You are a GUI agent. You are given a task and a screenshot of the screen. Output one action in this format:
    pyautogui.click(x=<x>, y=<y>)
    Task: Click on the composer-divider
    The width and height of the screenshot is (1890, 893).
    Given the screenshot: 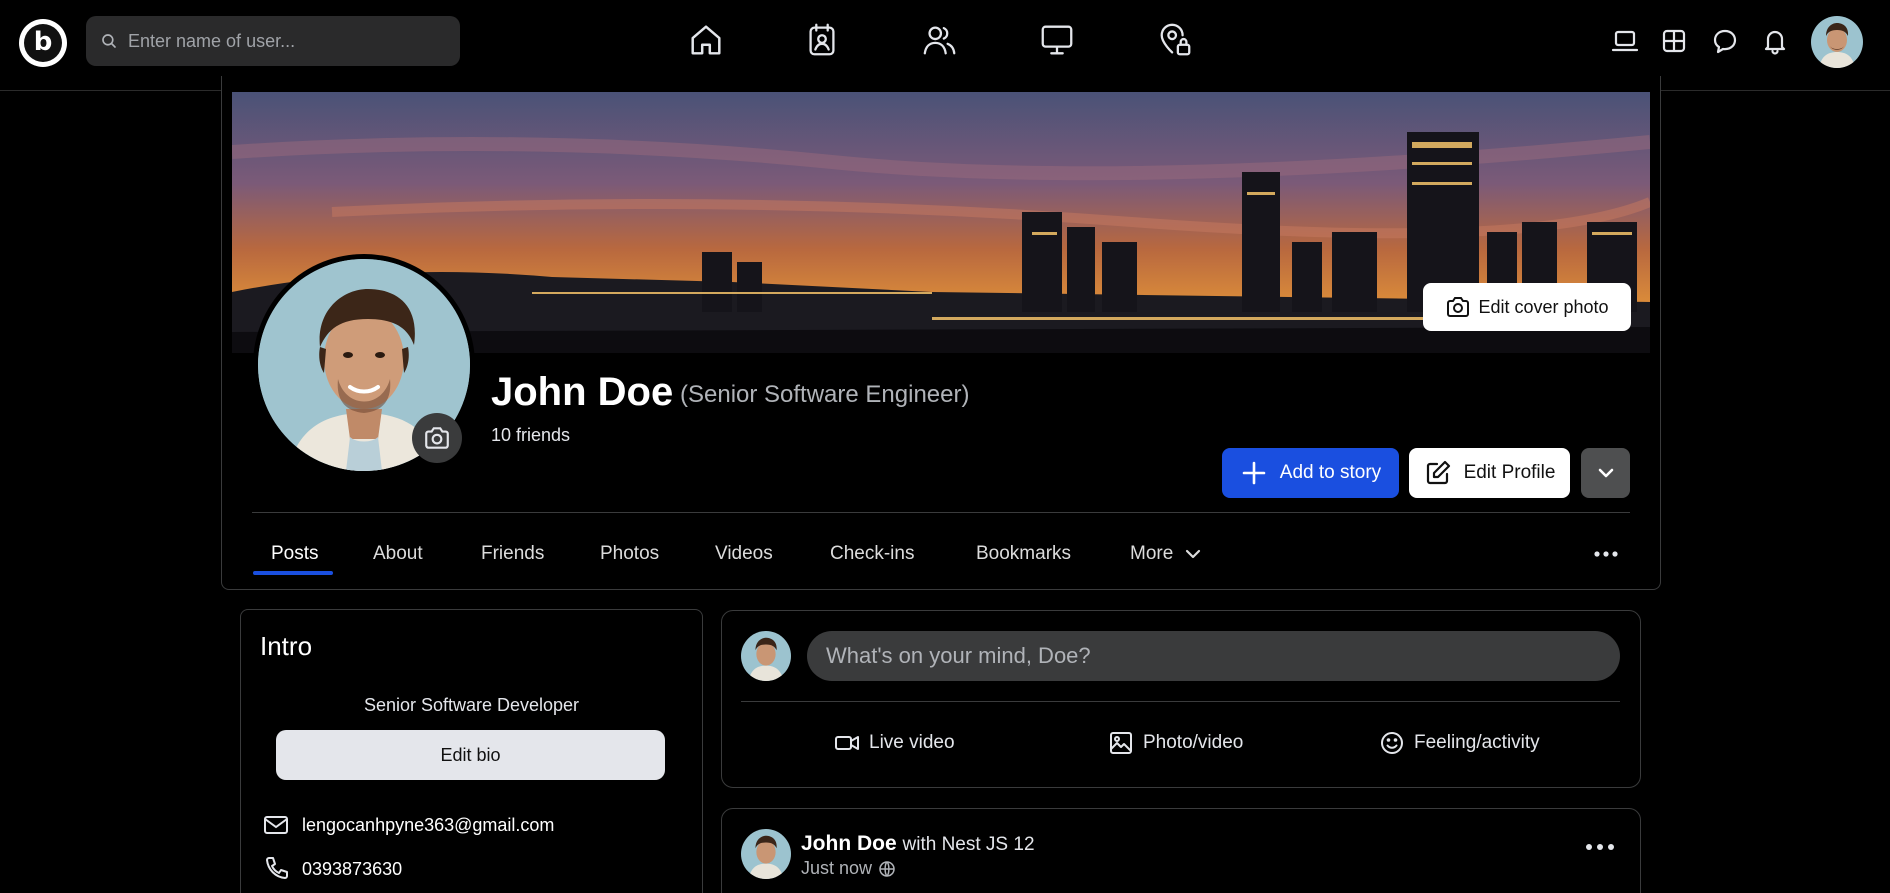 What is the action you would take?
    pyautogui.click(x=1180, y=701)
    